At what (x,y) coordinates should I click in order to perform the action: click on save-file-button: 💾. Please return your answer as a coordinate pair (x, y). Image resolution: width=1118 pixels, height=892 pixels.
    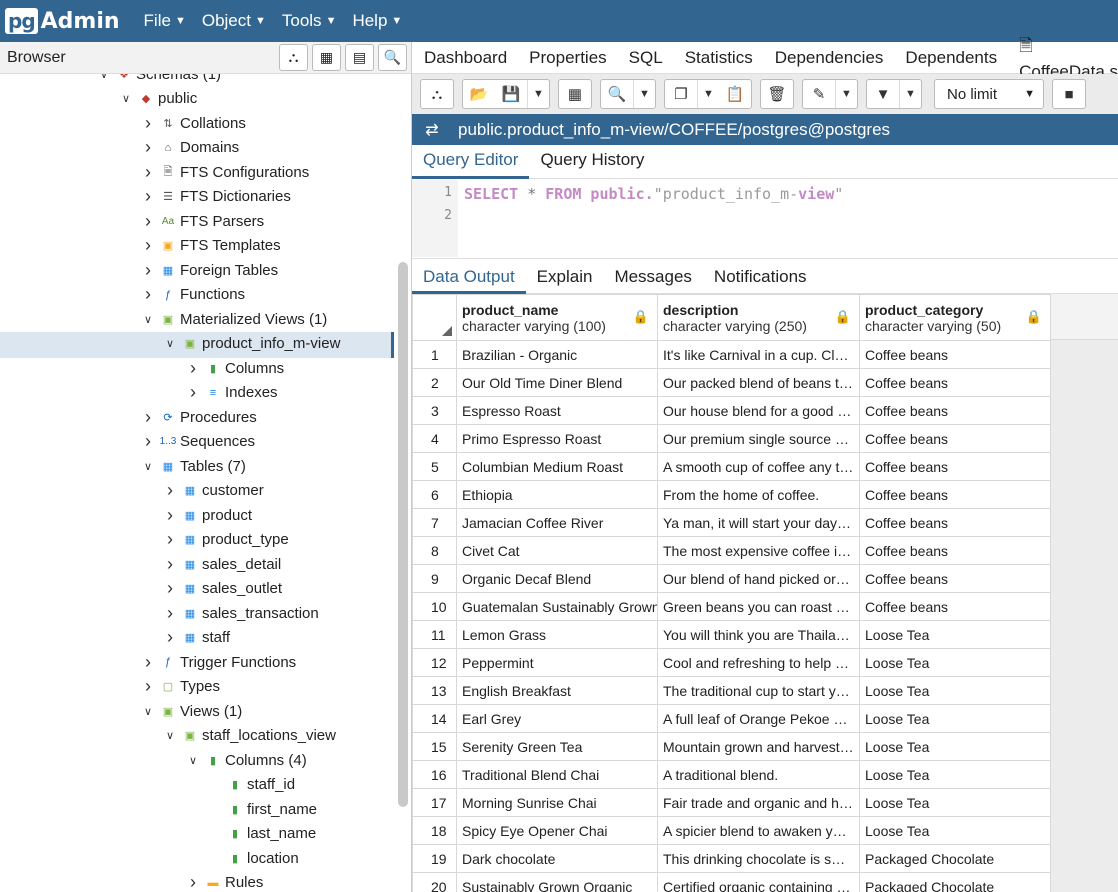
    Looking at the image, I should click on (511, 94).